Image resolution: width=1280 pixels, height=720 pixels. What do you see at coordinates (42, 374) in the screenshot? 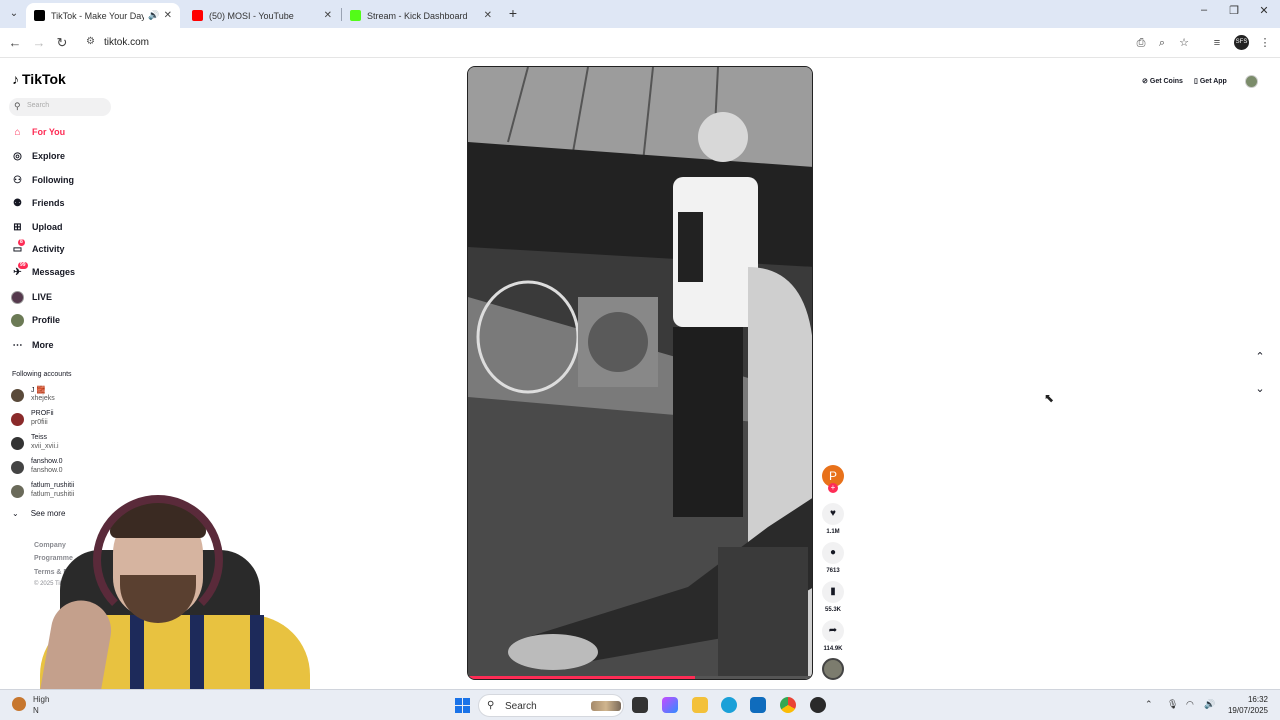
I see `following-accounts-title: Following accounts` at bounding box center [42, 374].